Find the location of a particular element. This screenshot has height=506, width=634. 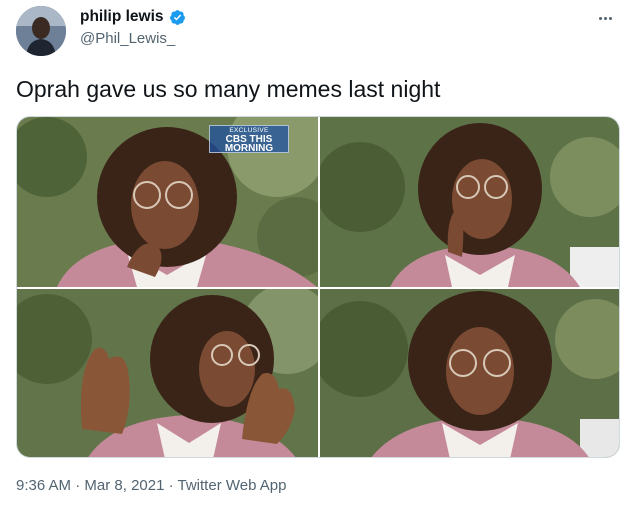

tweet-time: 9:36 AM is located at coordinates (44, 485).